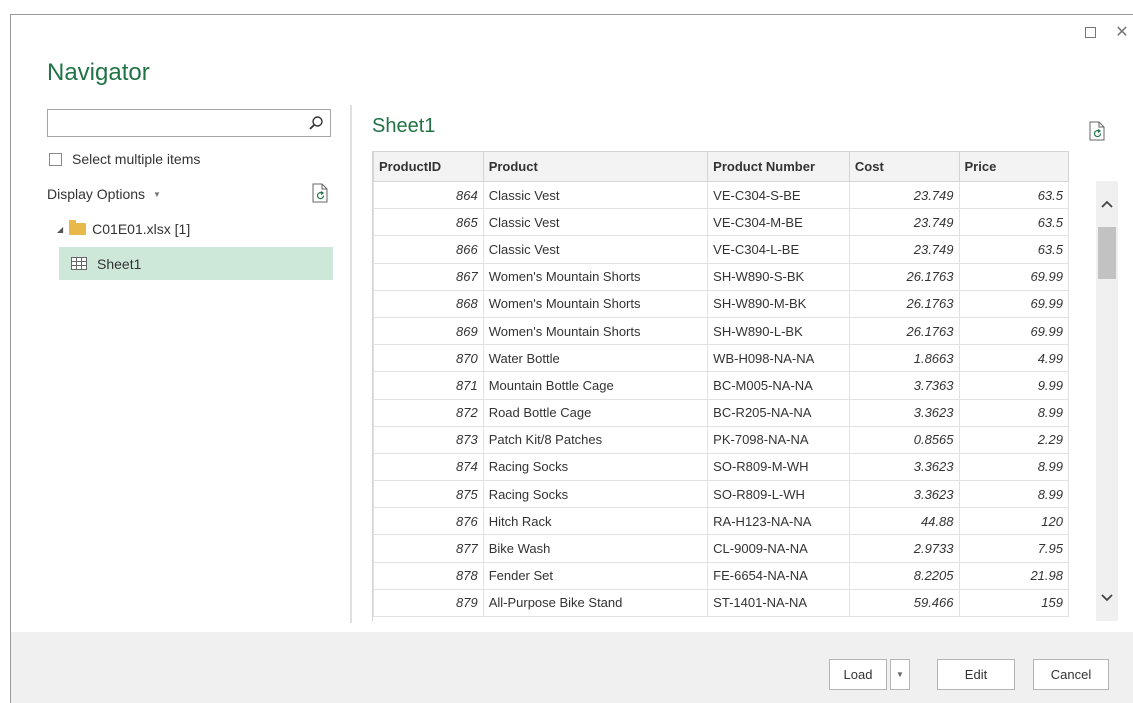  I want to click on table-cell: 8.2205, so click(904, 575).